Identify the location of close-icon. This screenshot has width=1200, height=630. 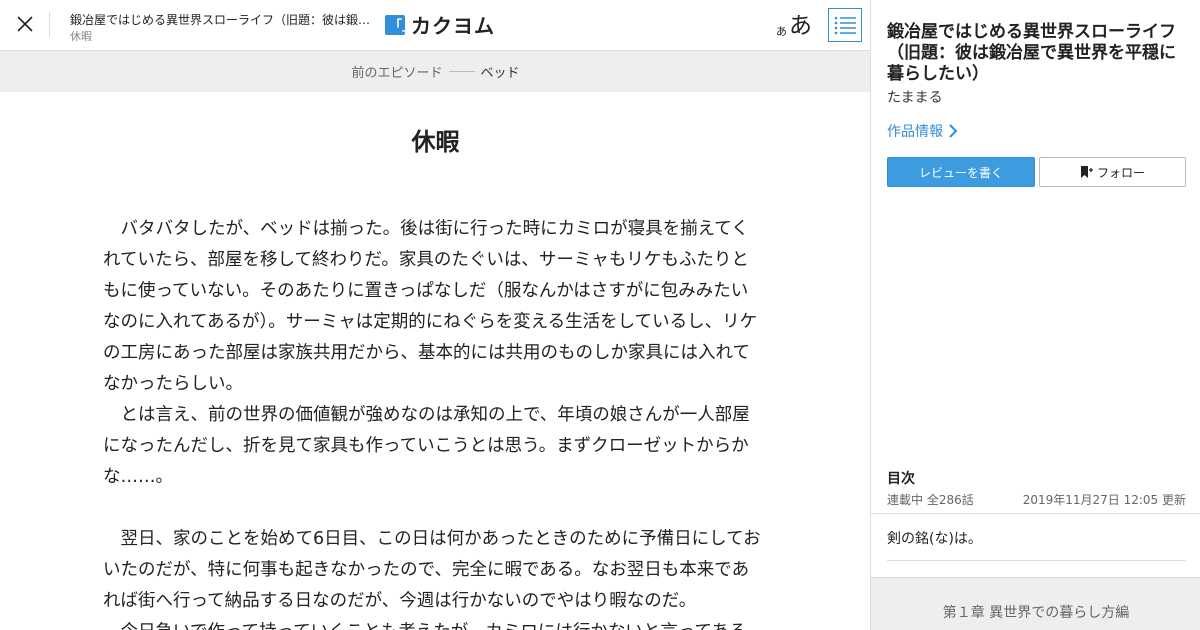
(25, 24).